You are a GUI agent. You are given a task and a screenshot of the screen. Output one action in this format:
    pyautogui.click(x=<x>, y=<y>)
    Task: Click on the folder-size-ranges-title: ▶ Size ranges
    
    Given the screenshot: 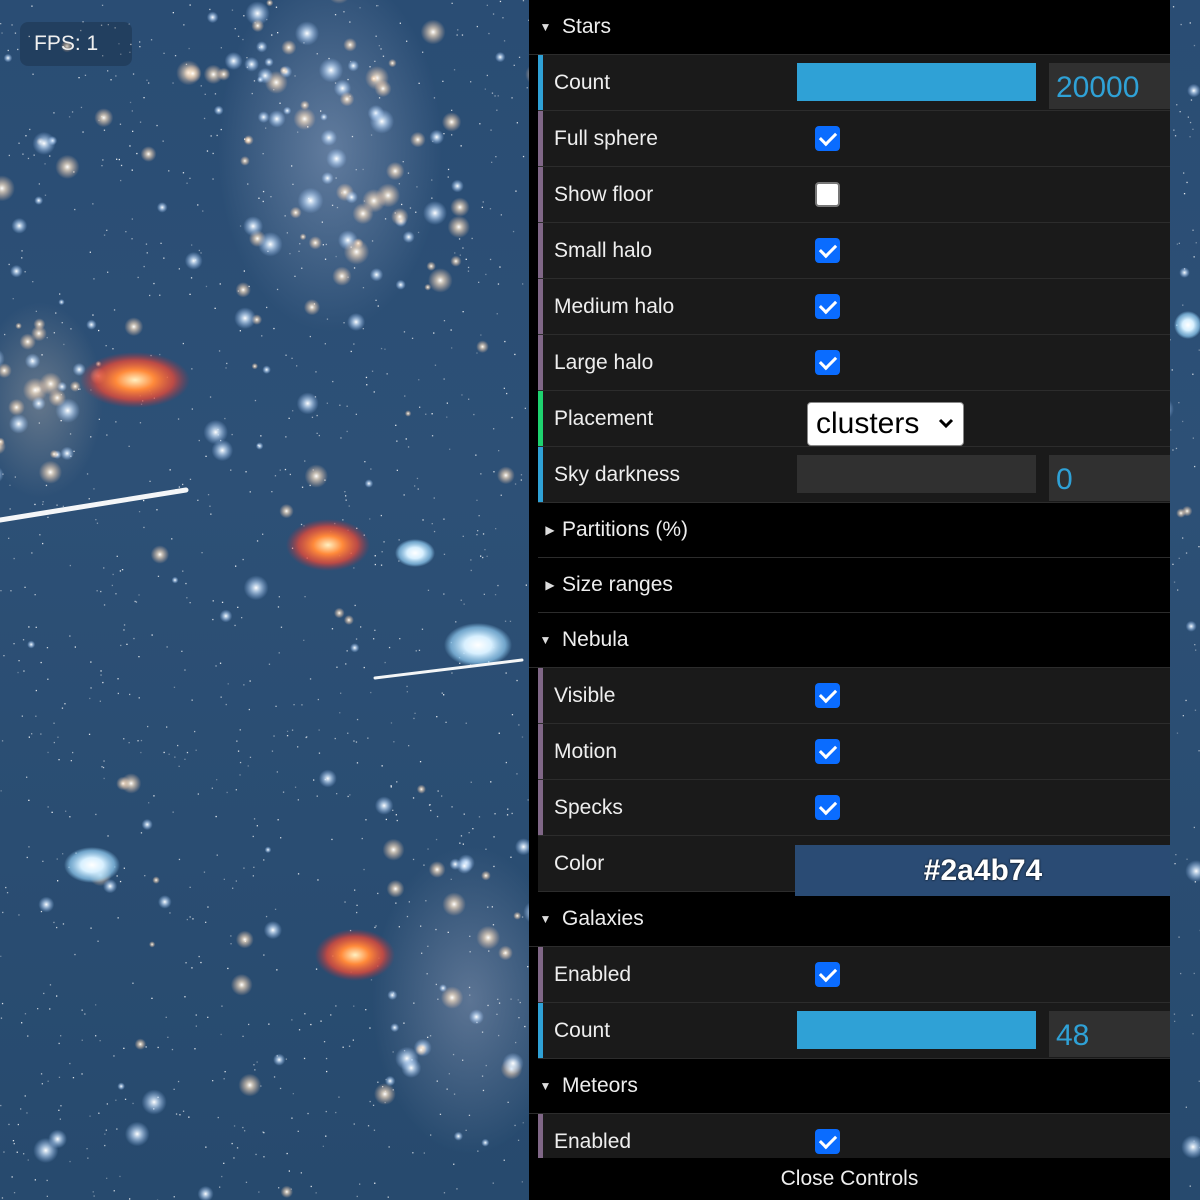 What is the action you would take?
    pyautogui.click(x=854, y=585)
    